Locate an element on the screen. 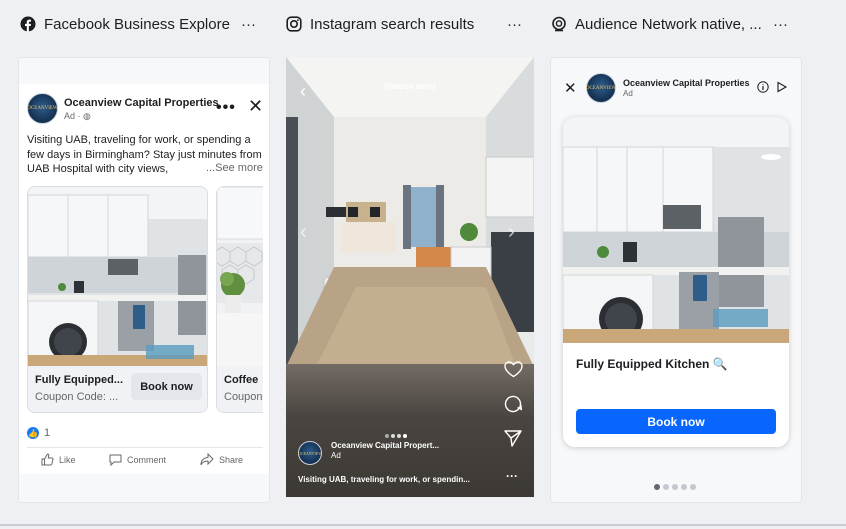 Image resolution: width=846 pixels, height=529 pixels. header-title: Facebook Business Explore is located at coordinates (137, 24).